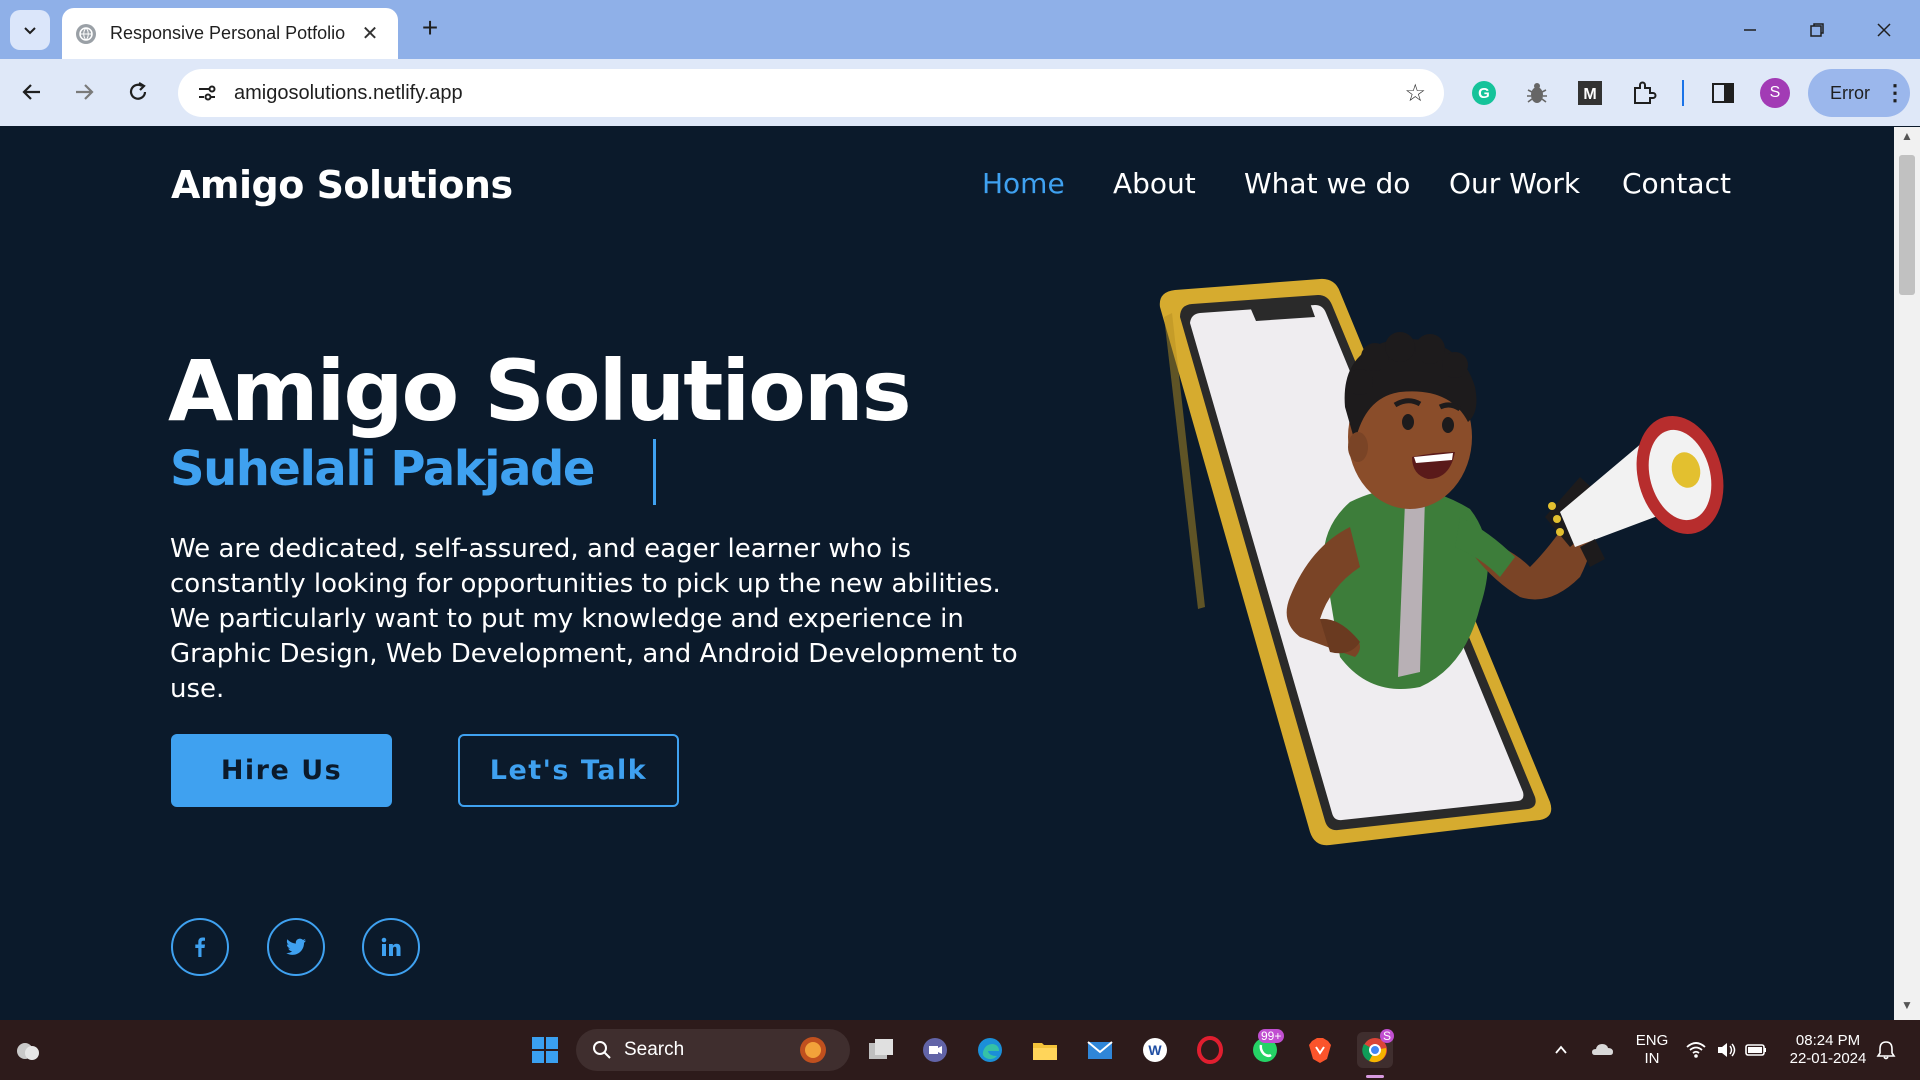 The width and height of the screenshot is (1920, 1080). What do you see at coordinates (138, 92) in the screenshot?
I see `reload-icon` at bounding box center [138, 92].